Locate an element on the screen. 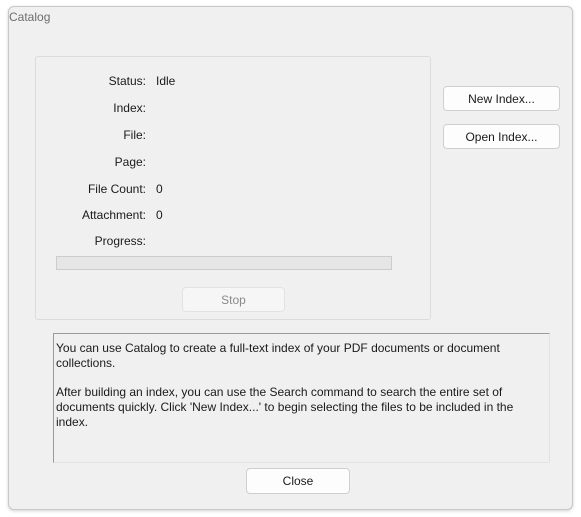 The width and height of the screenshot is (581, 517). dialog-title: Catalog is located at coordinates (30, 17).